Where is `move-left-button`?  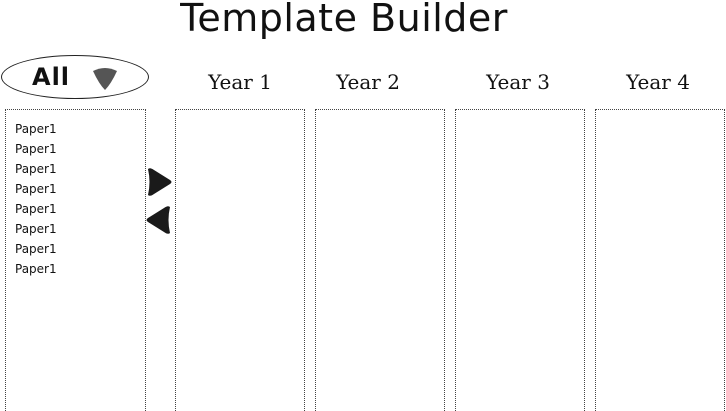 move-left-button is located at coordinates (159, 220).